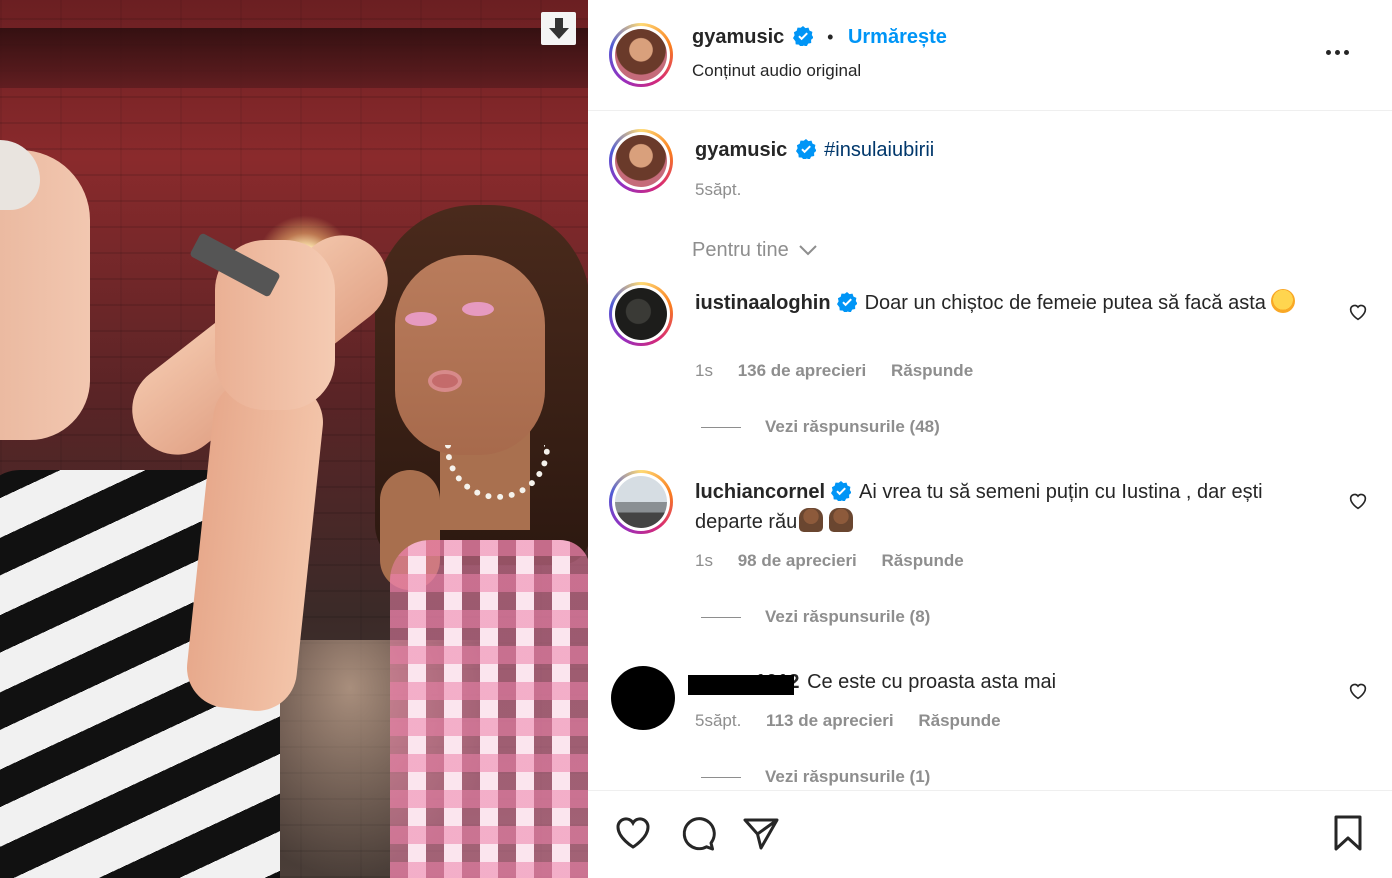  I want to click on sort-label: Pentru tine, so click(740, 250).